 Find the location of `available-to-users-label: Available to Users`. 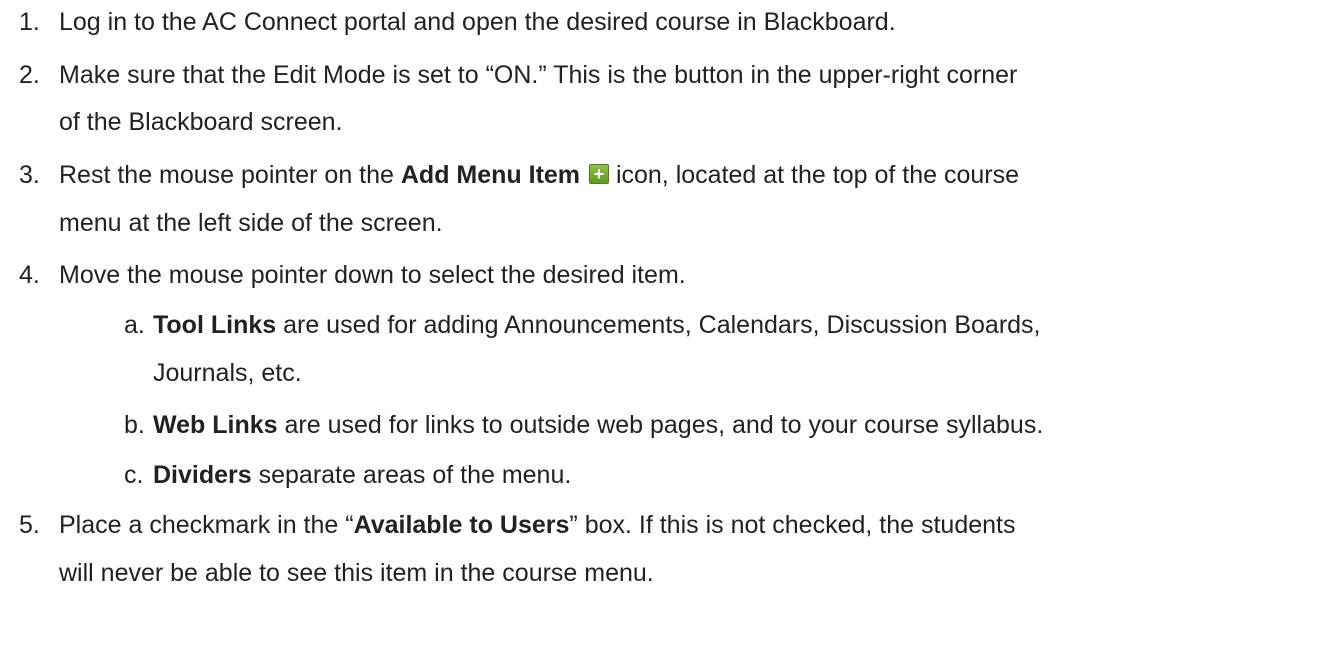

available-to-users-label: Available to Users is located at coordinates (461, 525).